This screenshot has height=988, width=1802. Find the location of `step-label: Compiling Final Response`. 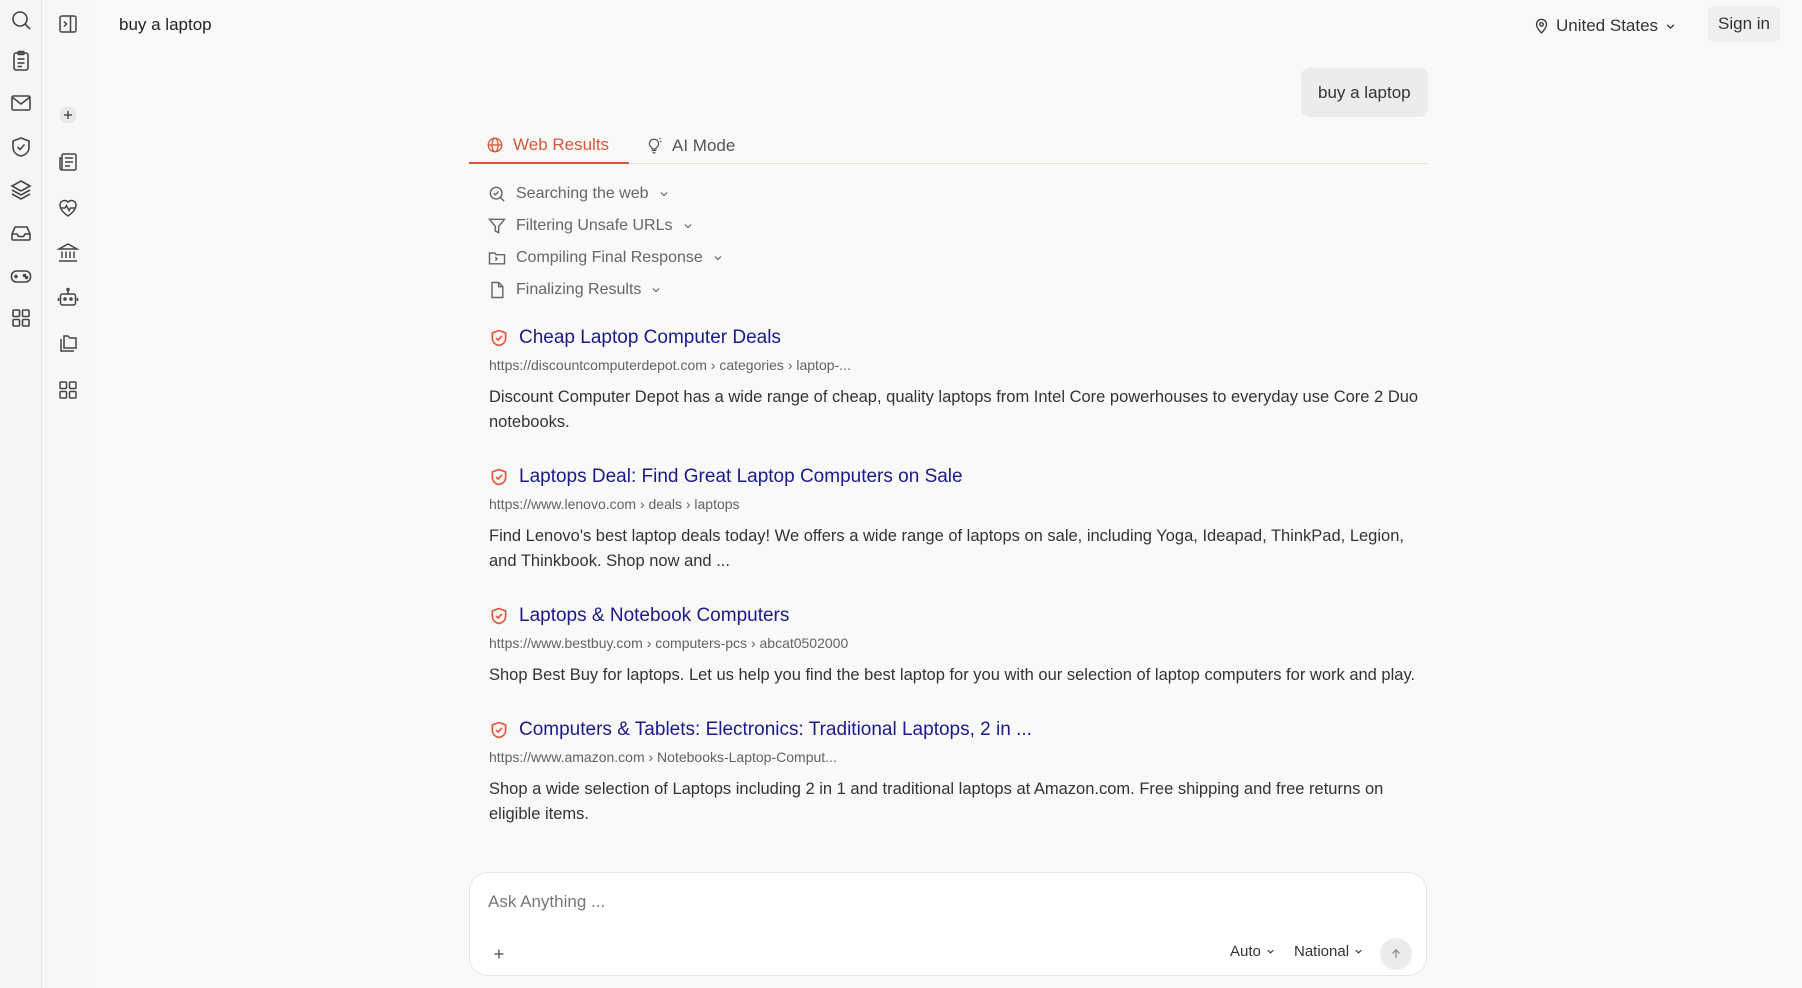

step-label: Compiling Final Response is located at coordinates (609, 257).